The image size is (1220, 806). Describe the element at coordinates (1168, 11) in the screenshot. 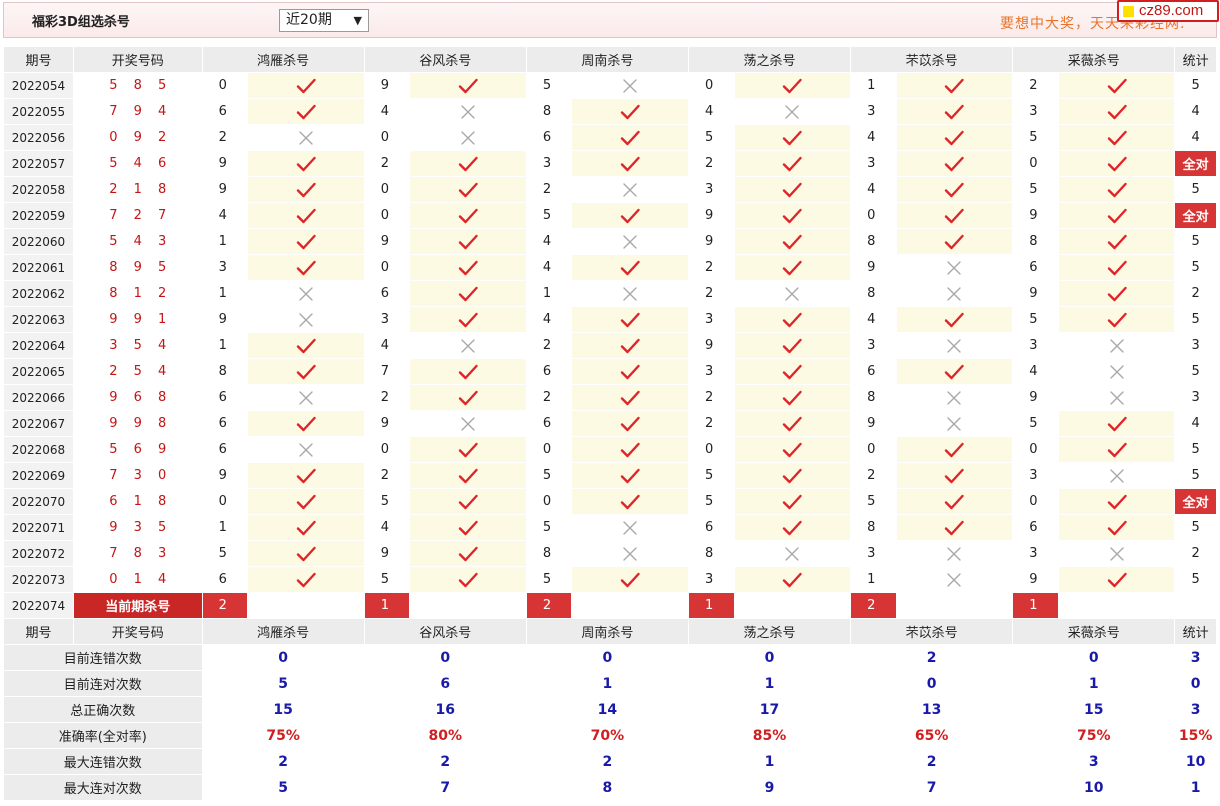

I see `site-logo: cz89.com` at that location.